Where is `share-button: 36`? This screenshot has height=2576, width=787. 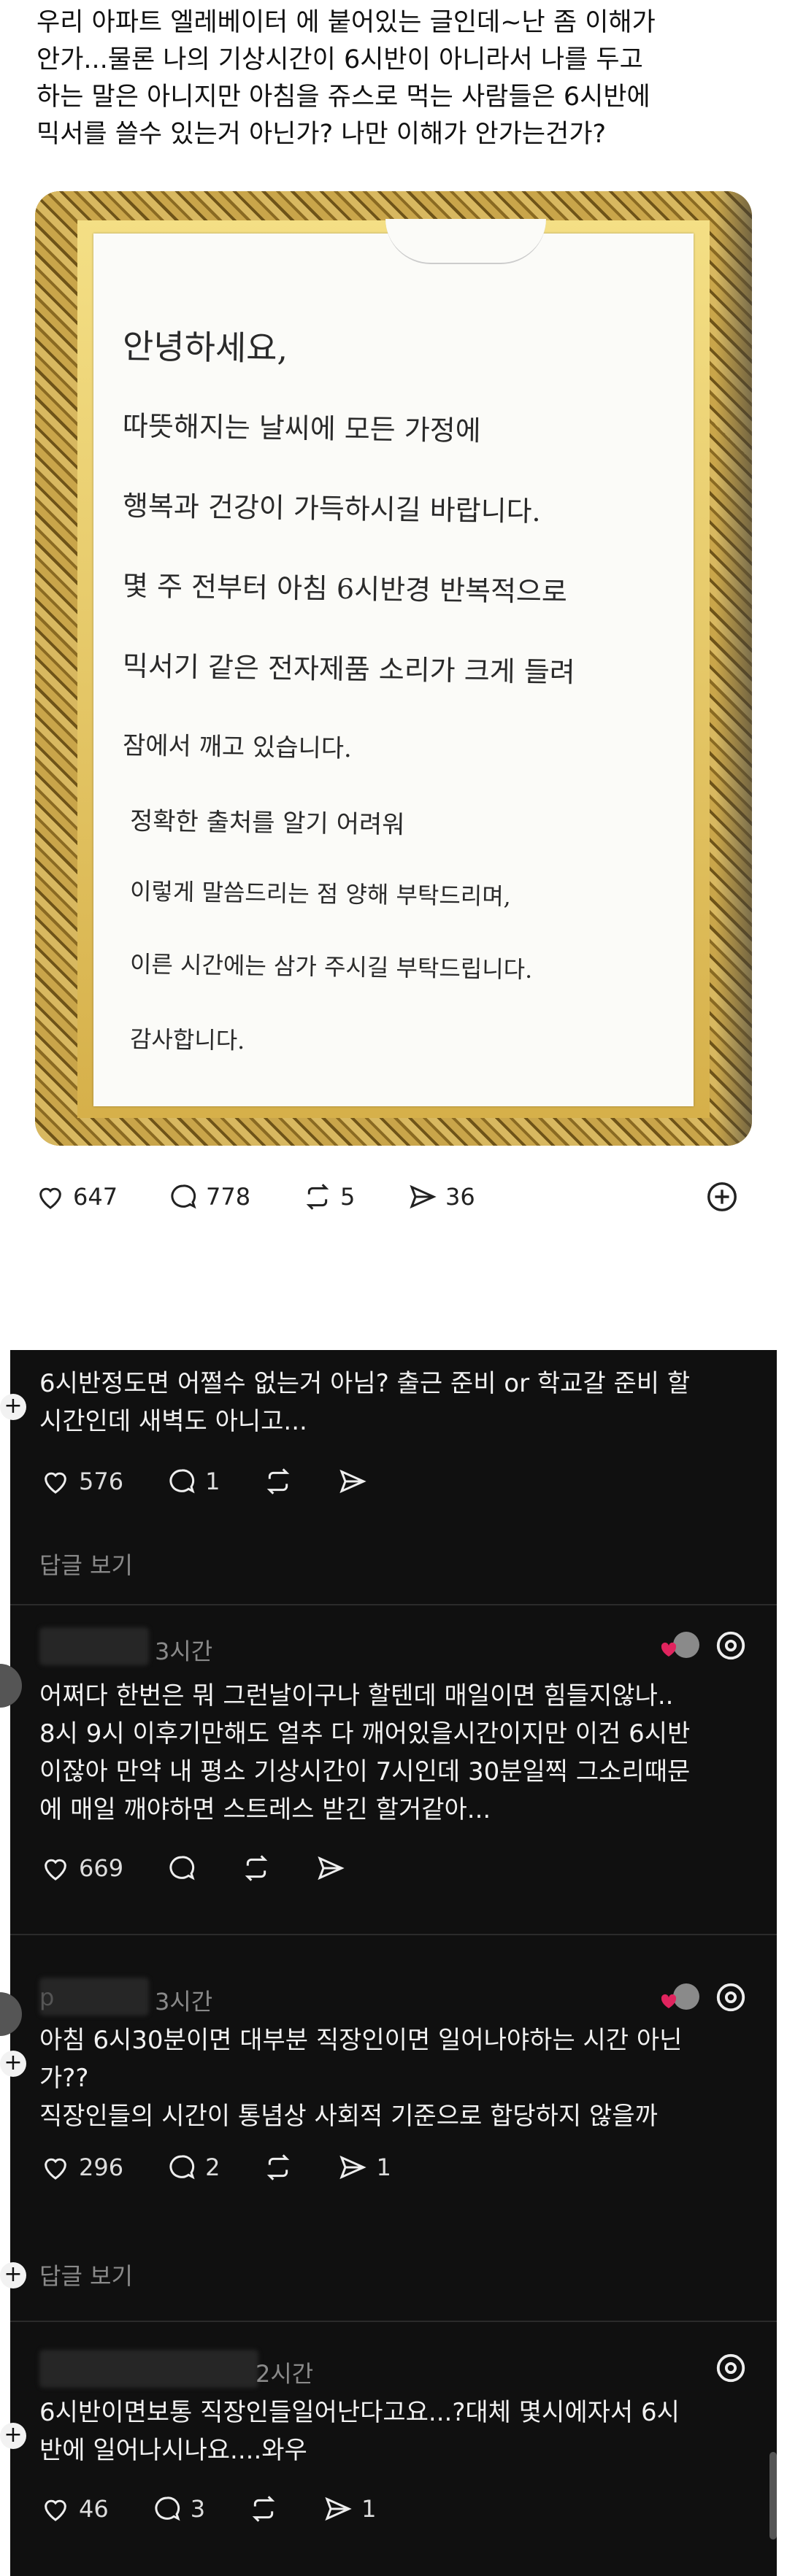
share-button: 36 is located at coordinates (441, 1197).